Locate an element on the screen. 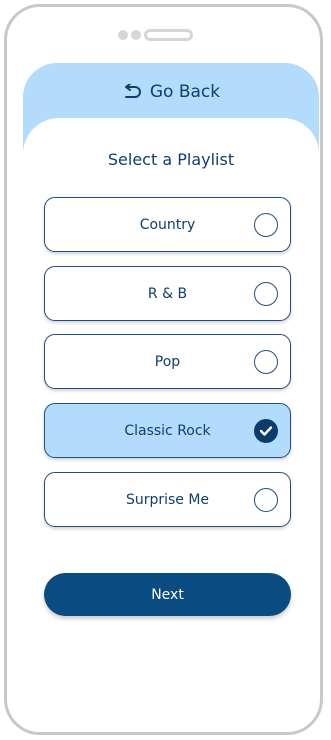 This screenshot has height=740, width=331. playlist-option-pop: Pop is located at coordinates (167, 361).